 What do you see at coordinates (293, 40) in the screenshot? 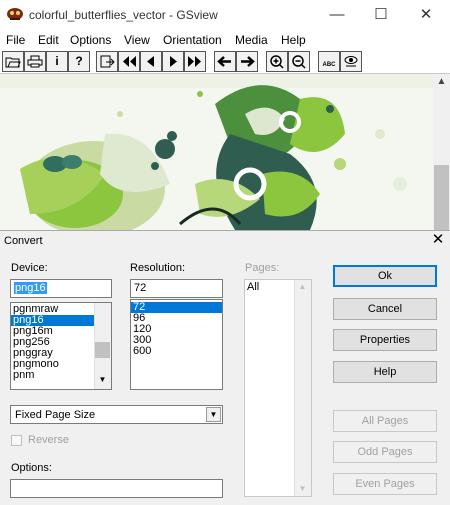
I see `menu-help: Help` at bounding box center [293, 40].